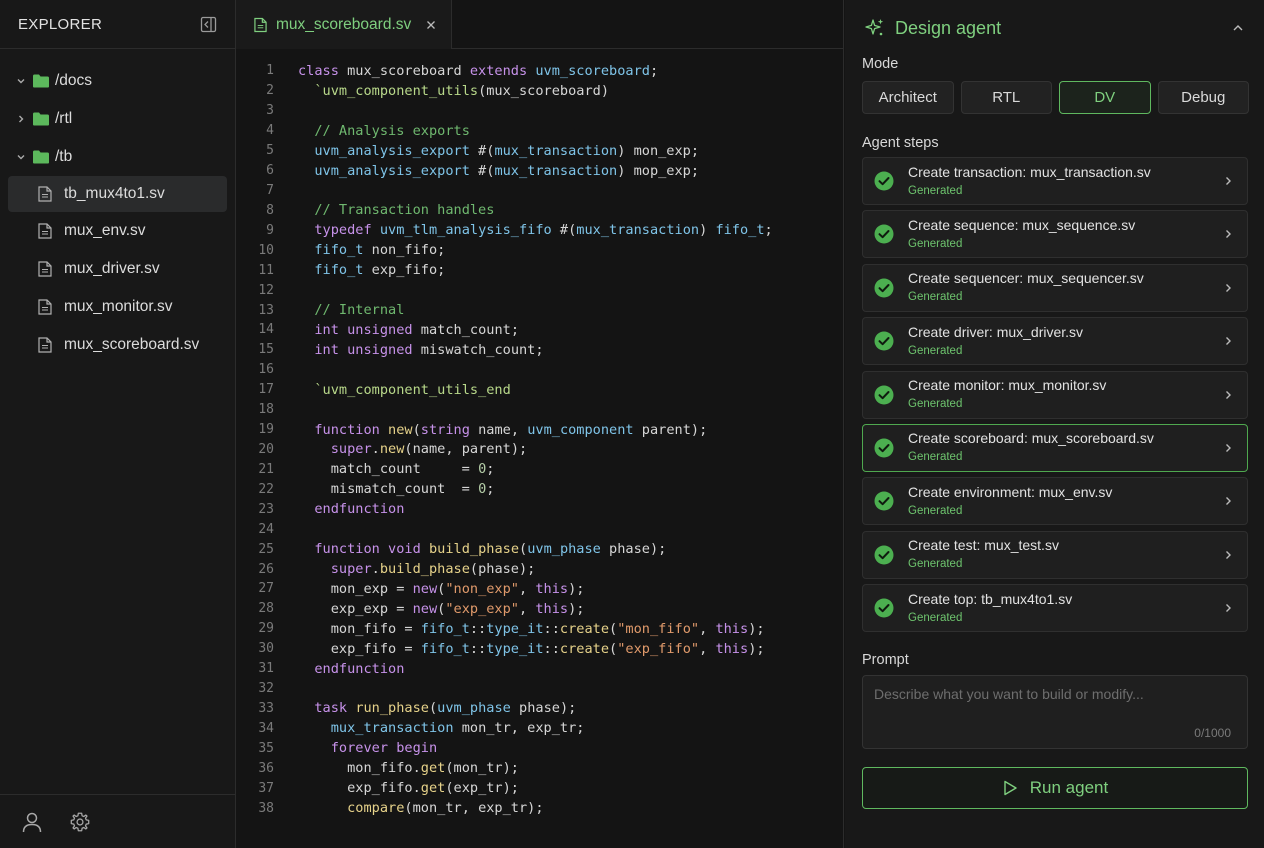 Image resolution: width=1264 pixels, height=848 pixels. Describe the element at coordinates (429, 449) in the screenshot. I see `line-content: super.new(name, parent);` at that location.